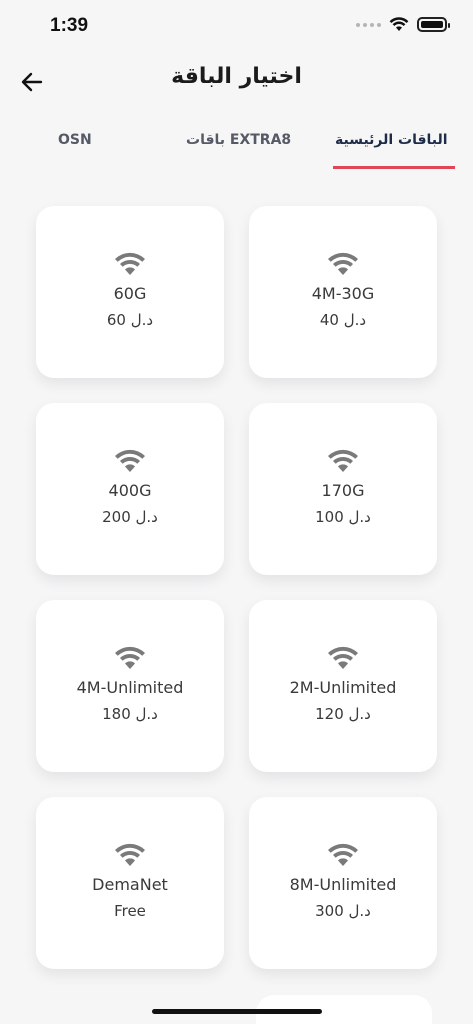  I want to click on battery-icon, so click(433, 24).